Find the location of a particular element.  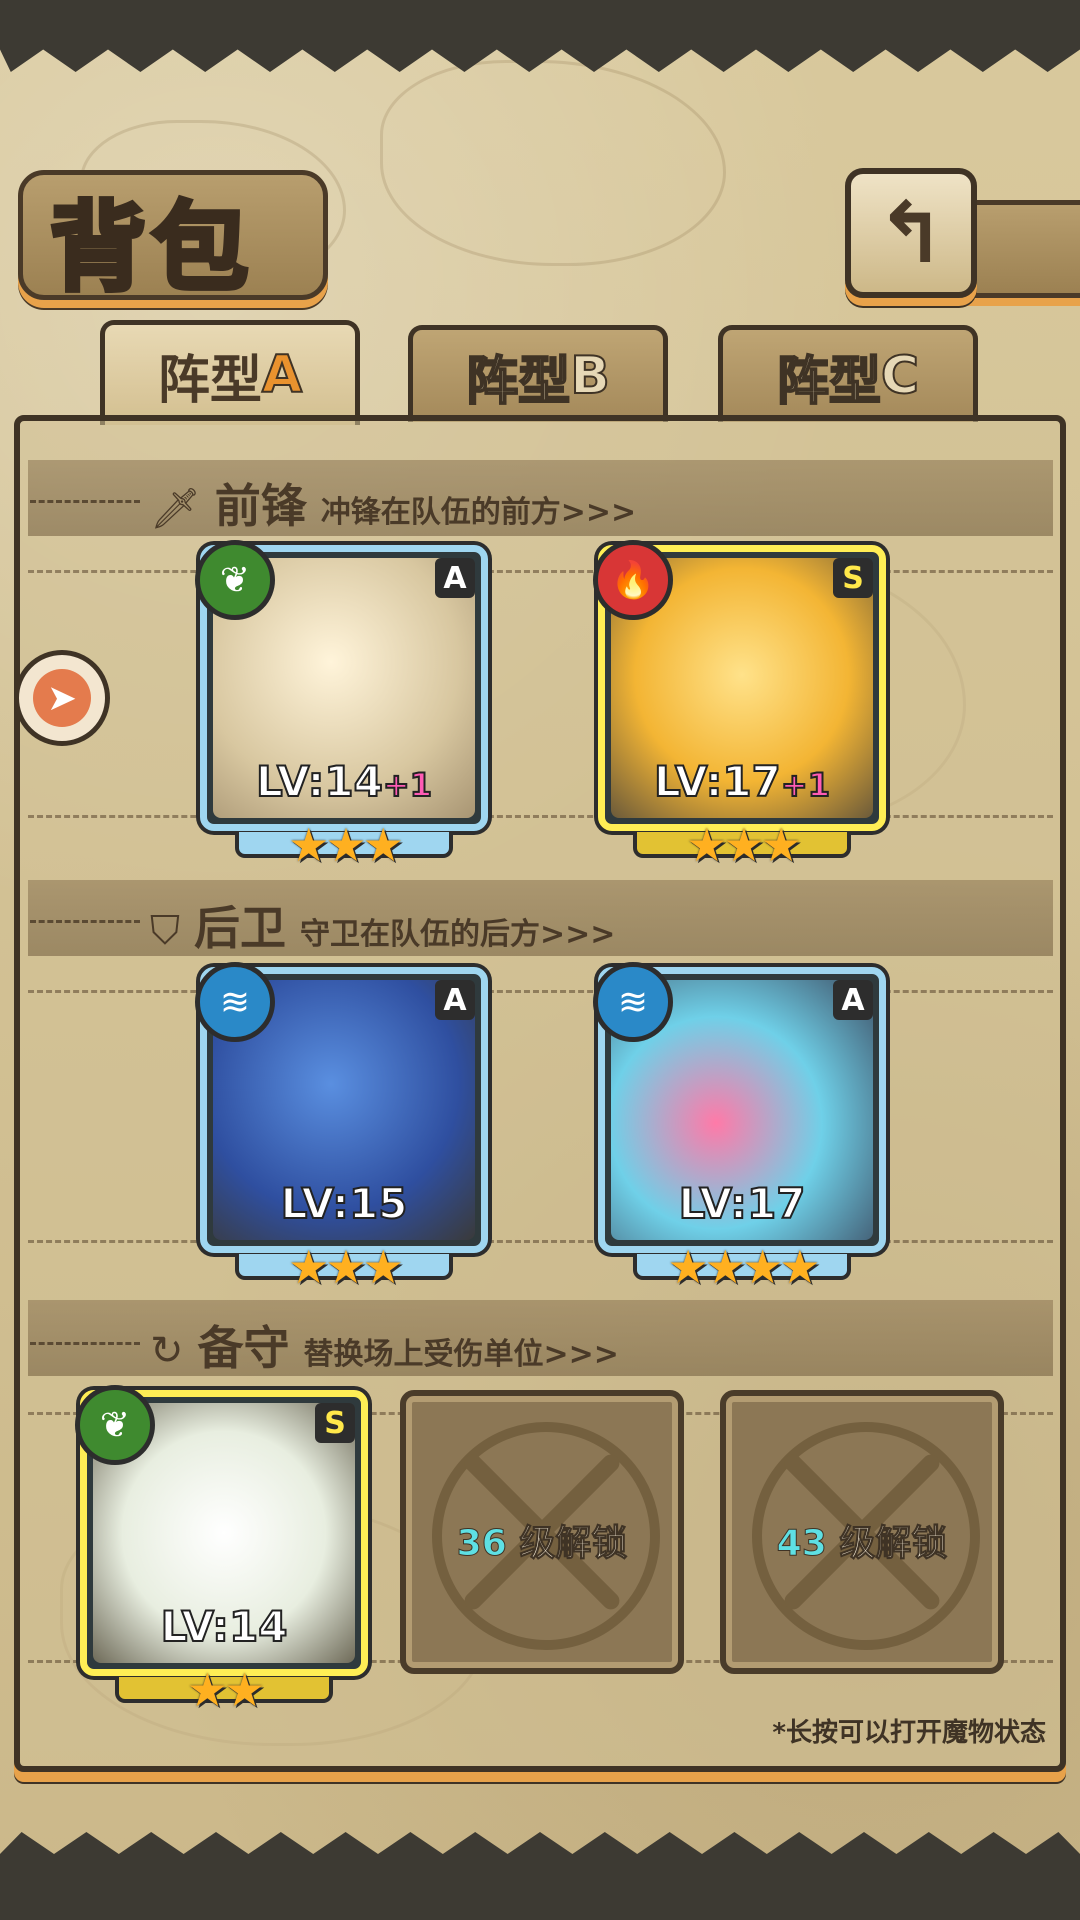

locked-slot: 43 级解锁 is located at coordinates (862, 1532).